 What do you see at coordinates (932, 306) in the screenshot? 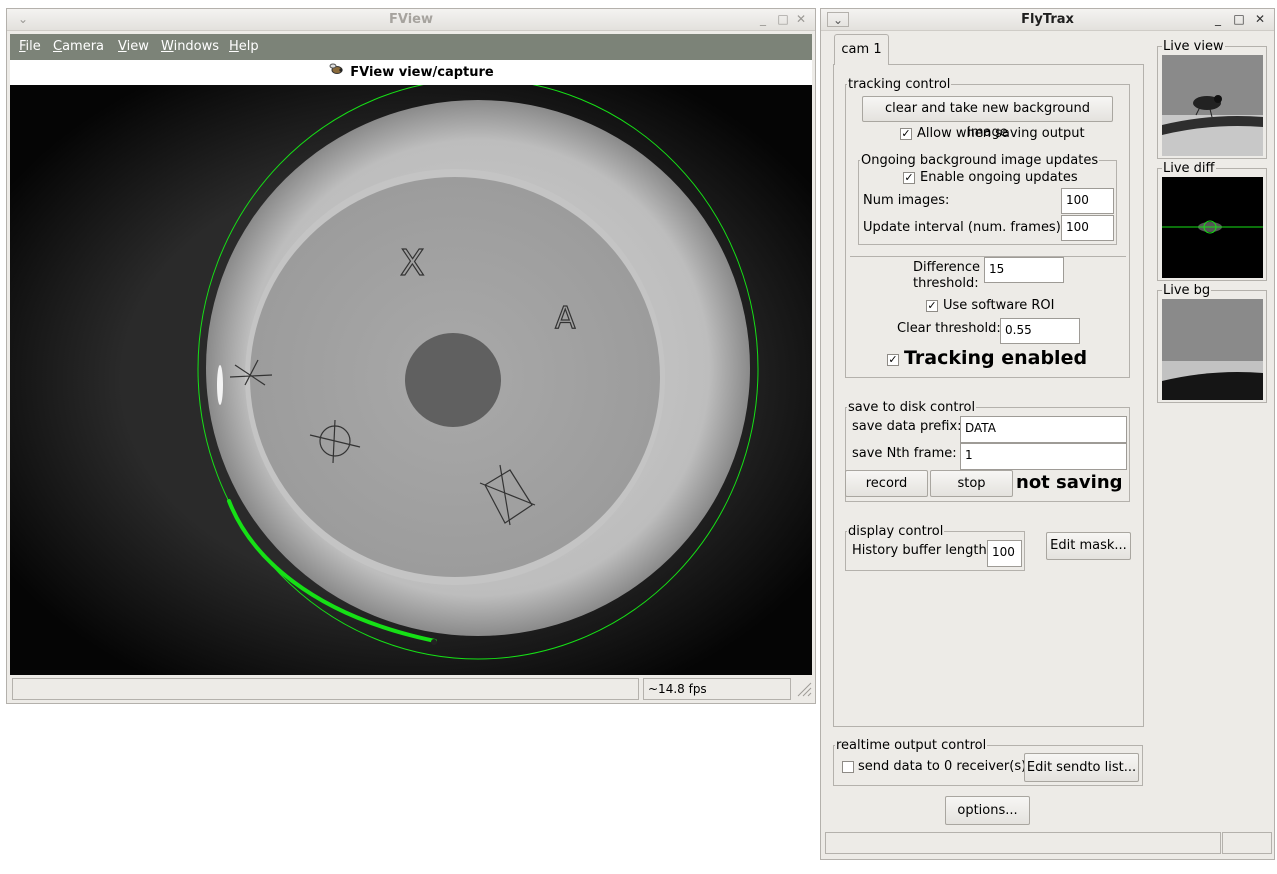
I see `software-roi-checkbox: ✓` at bounding box center [932, 306].